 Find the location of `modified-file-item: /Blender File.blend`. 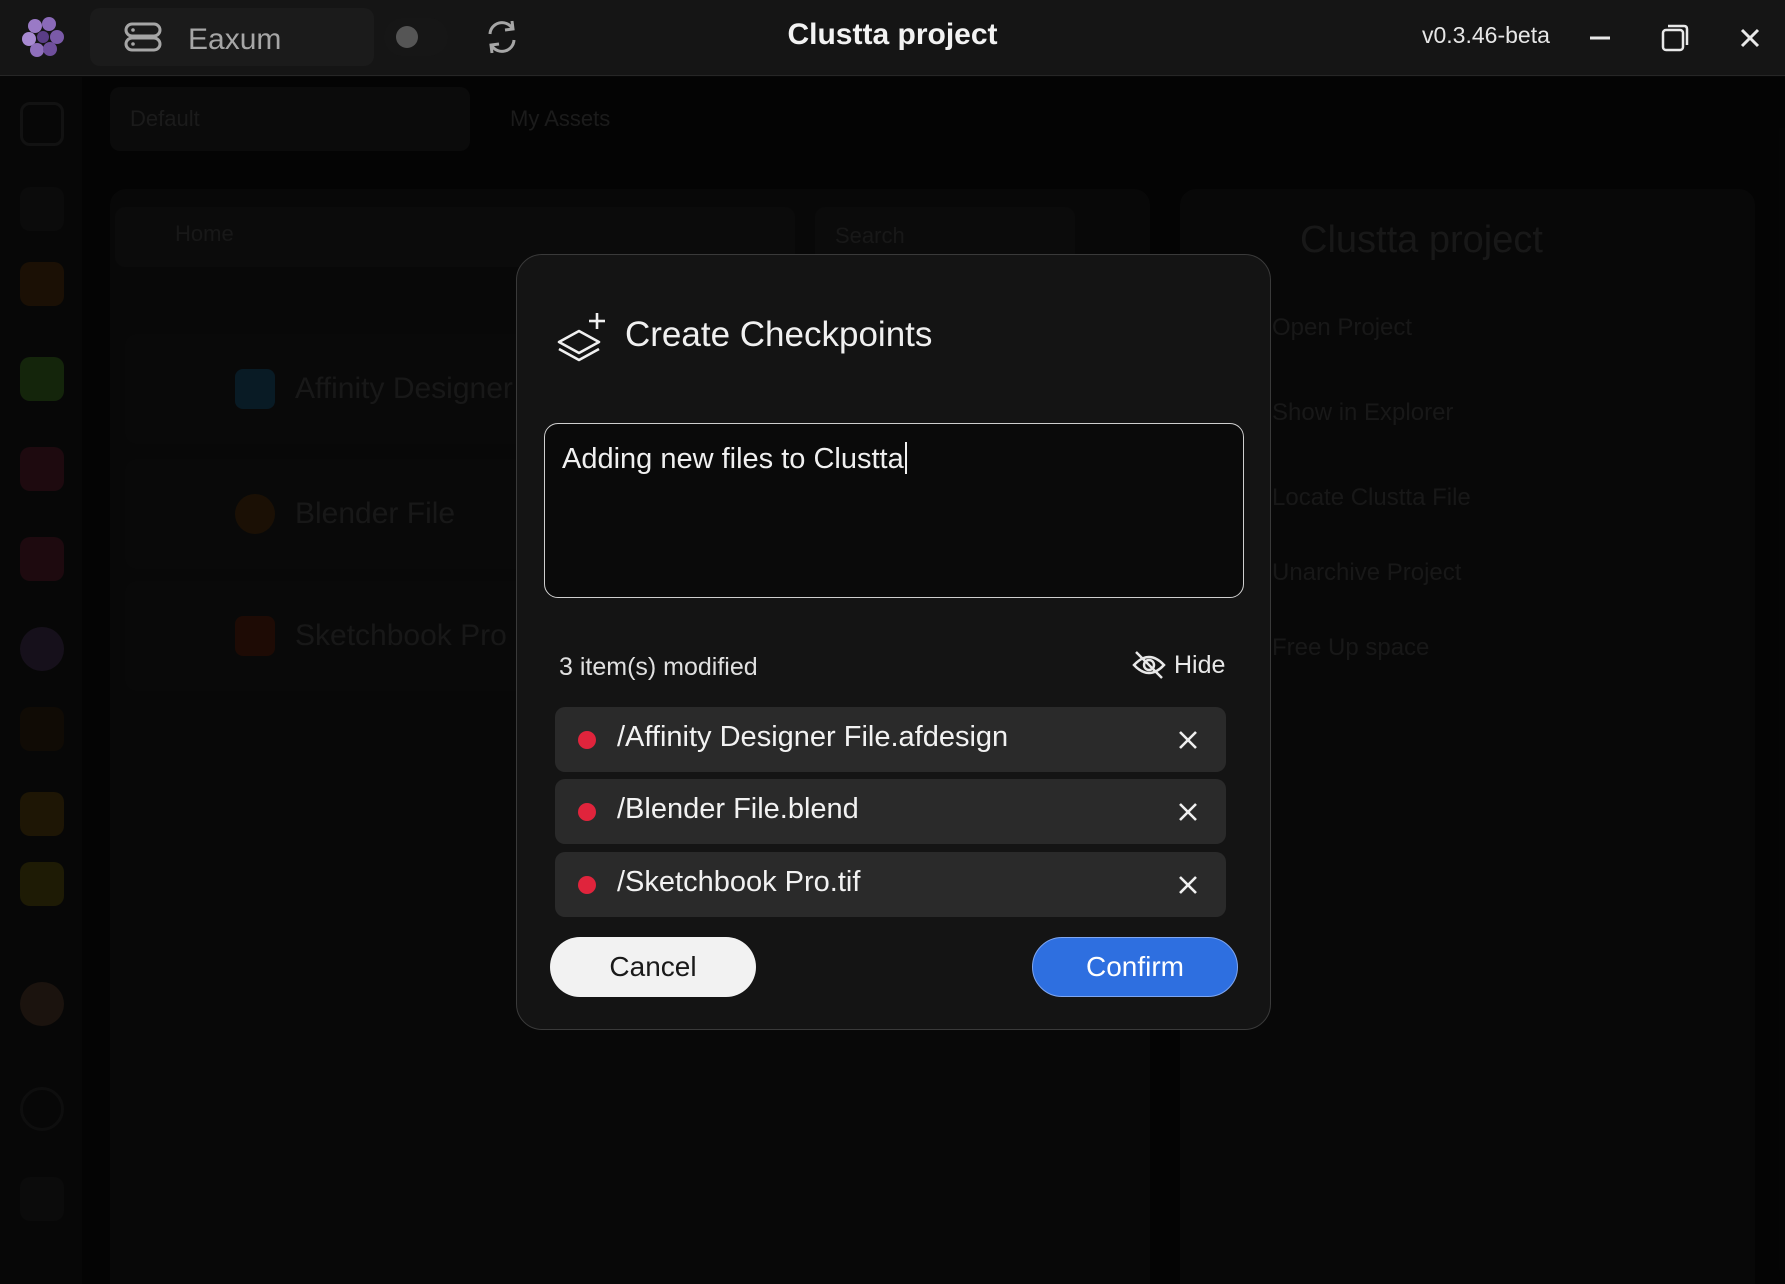

modified-file-item: /Blender File.blend is located at coordinates (890, 811).